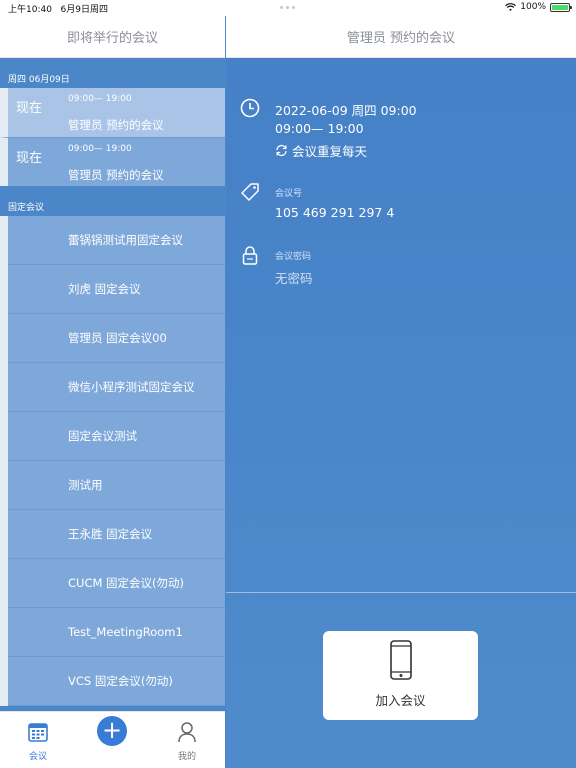 The width and height of the screenshot is (576, 768). Describe the element at coordinates (400, 700) in the screenshot. I see `join-meeting-label: 加入会议` at that location.